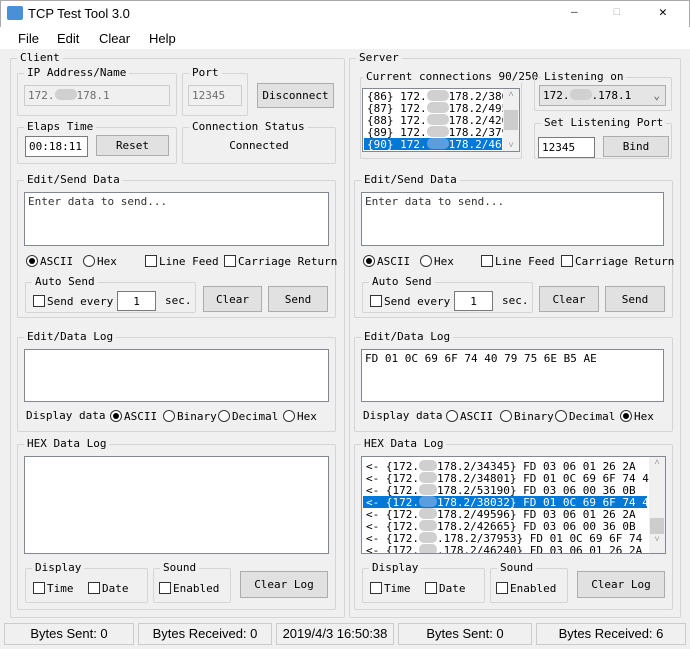 Image resolution: width=690 pixels, height=649 pixels. What do you see at coordinates (280, 261) in the screenshot?
I see `client-carriage-return-checkbox: Carriage Return` at bounding box center [280, 261].